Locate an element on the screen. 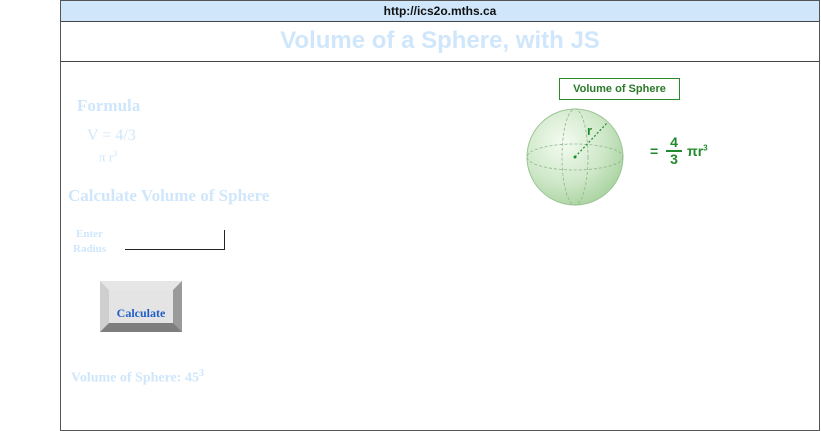 The height and width of the screenshot is (431, 821). fraction-numerator: 4 is located at coordinates (674, 142).